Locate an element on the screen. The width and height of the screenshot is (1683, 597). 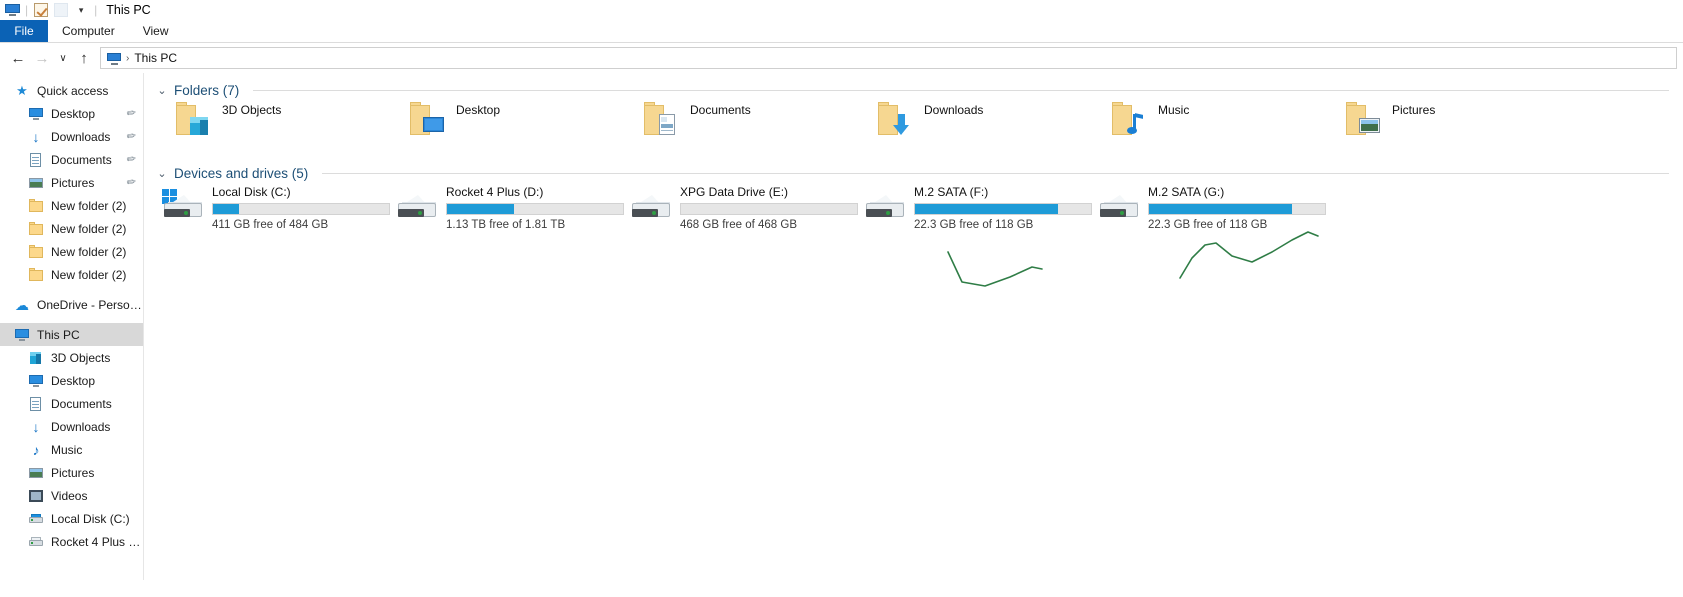
folder-doc-icon is located at coordinates (662, 120).